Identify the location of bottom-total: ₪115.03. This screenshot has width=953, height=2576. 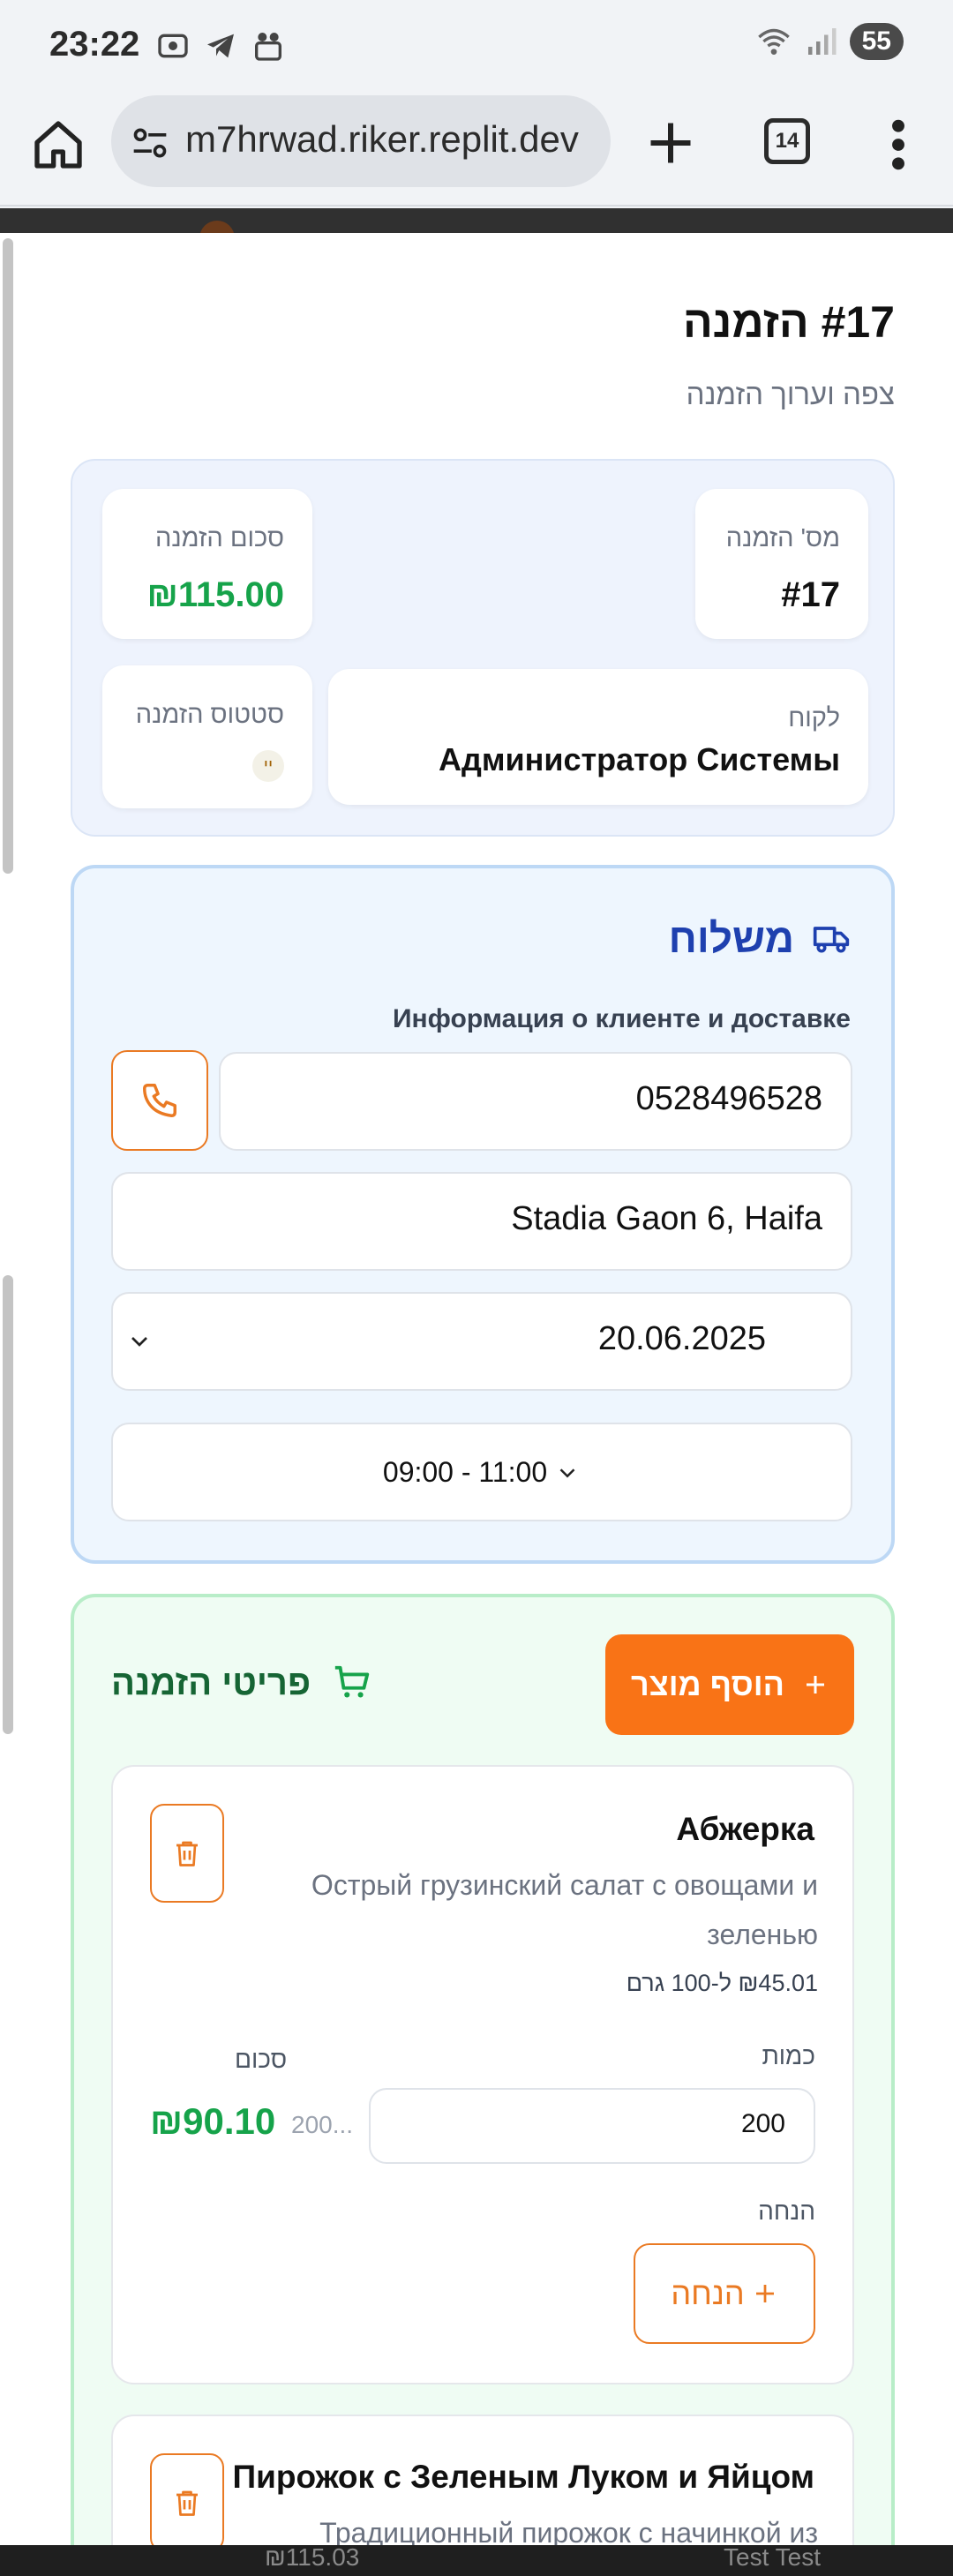
(312, 2557).